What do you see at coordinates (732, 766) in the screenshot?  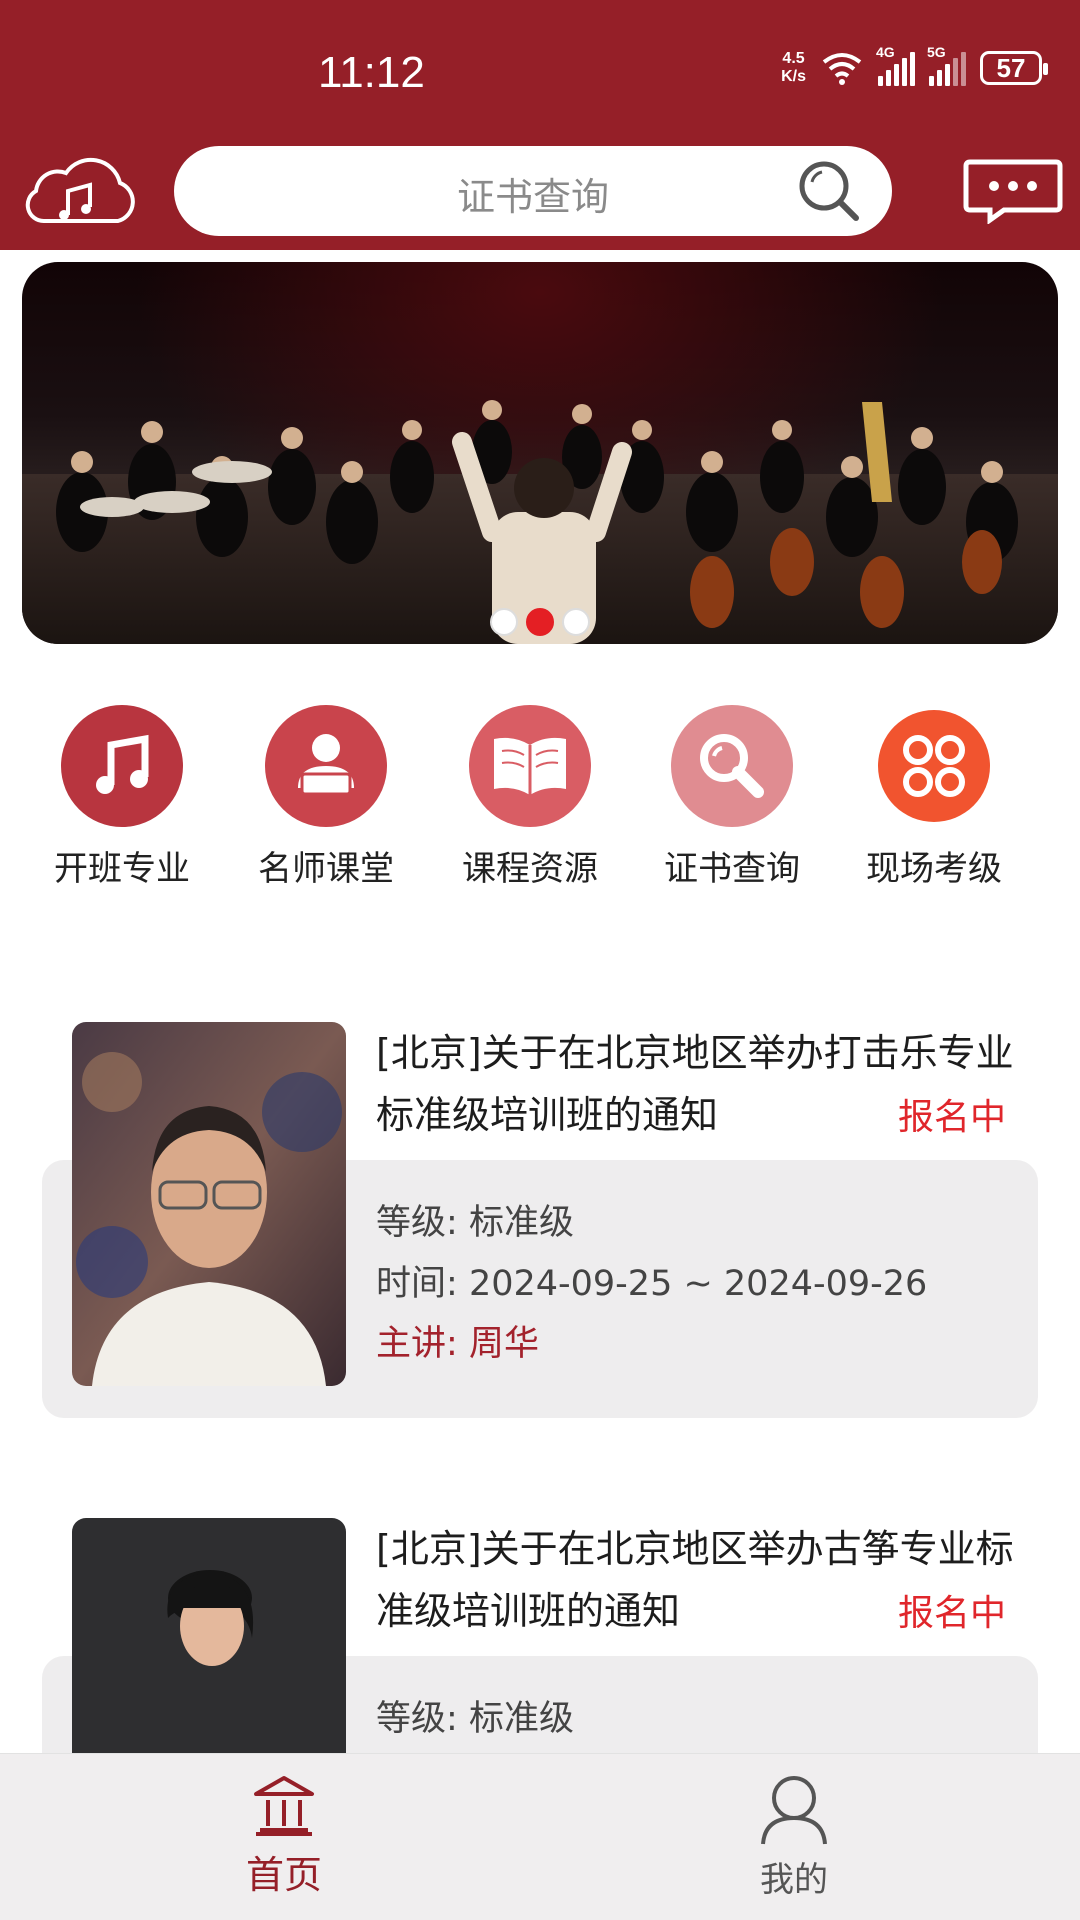 I see `magnifier-icon` at bounding box center [732, 766].